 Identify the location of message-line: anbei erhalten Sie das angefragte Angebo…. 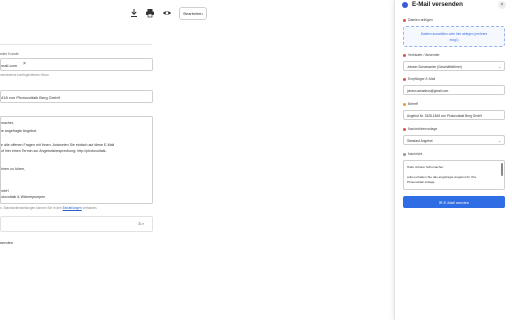
(442, 177).